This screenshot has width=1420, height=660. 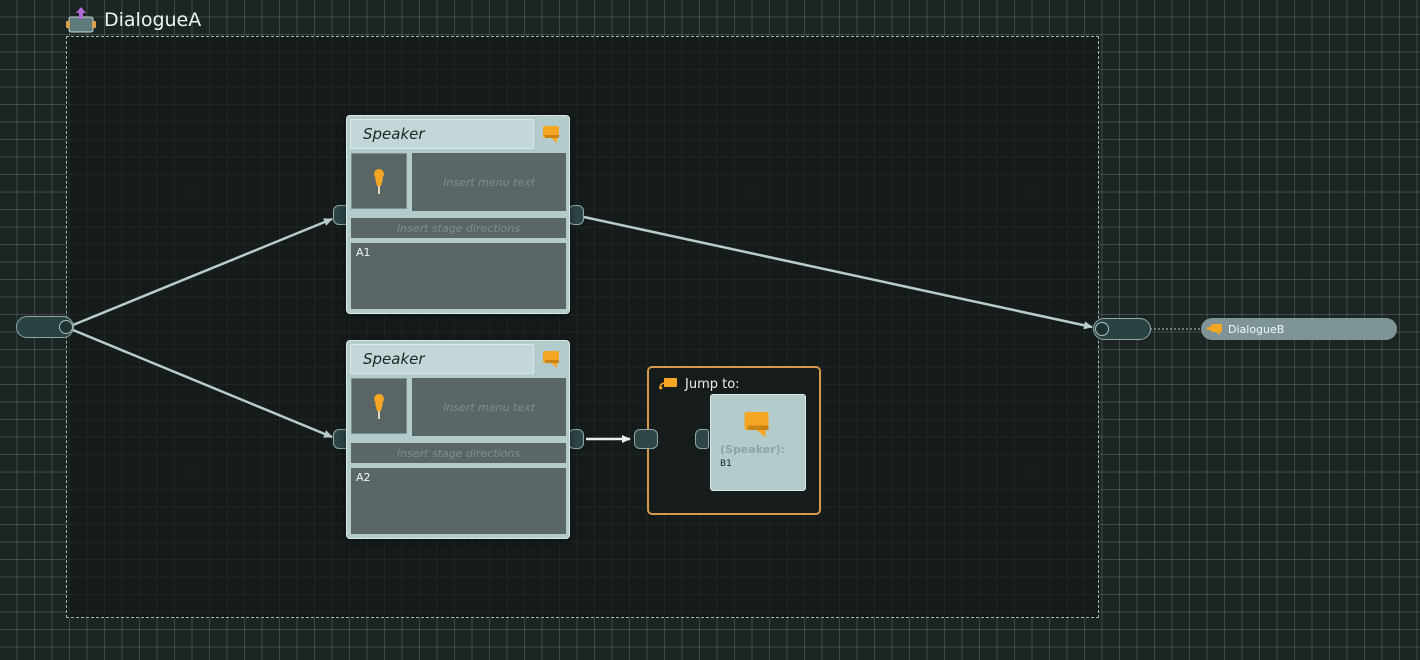 I want to click on target-reference-label: DialogueB, so click(x=1256, y=329).